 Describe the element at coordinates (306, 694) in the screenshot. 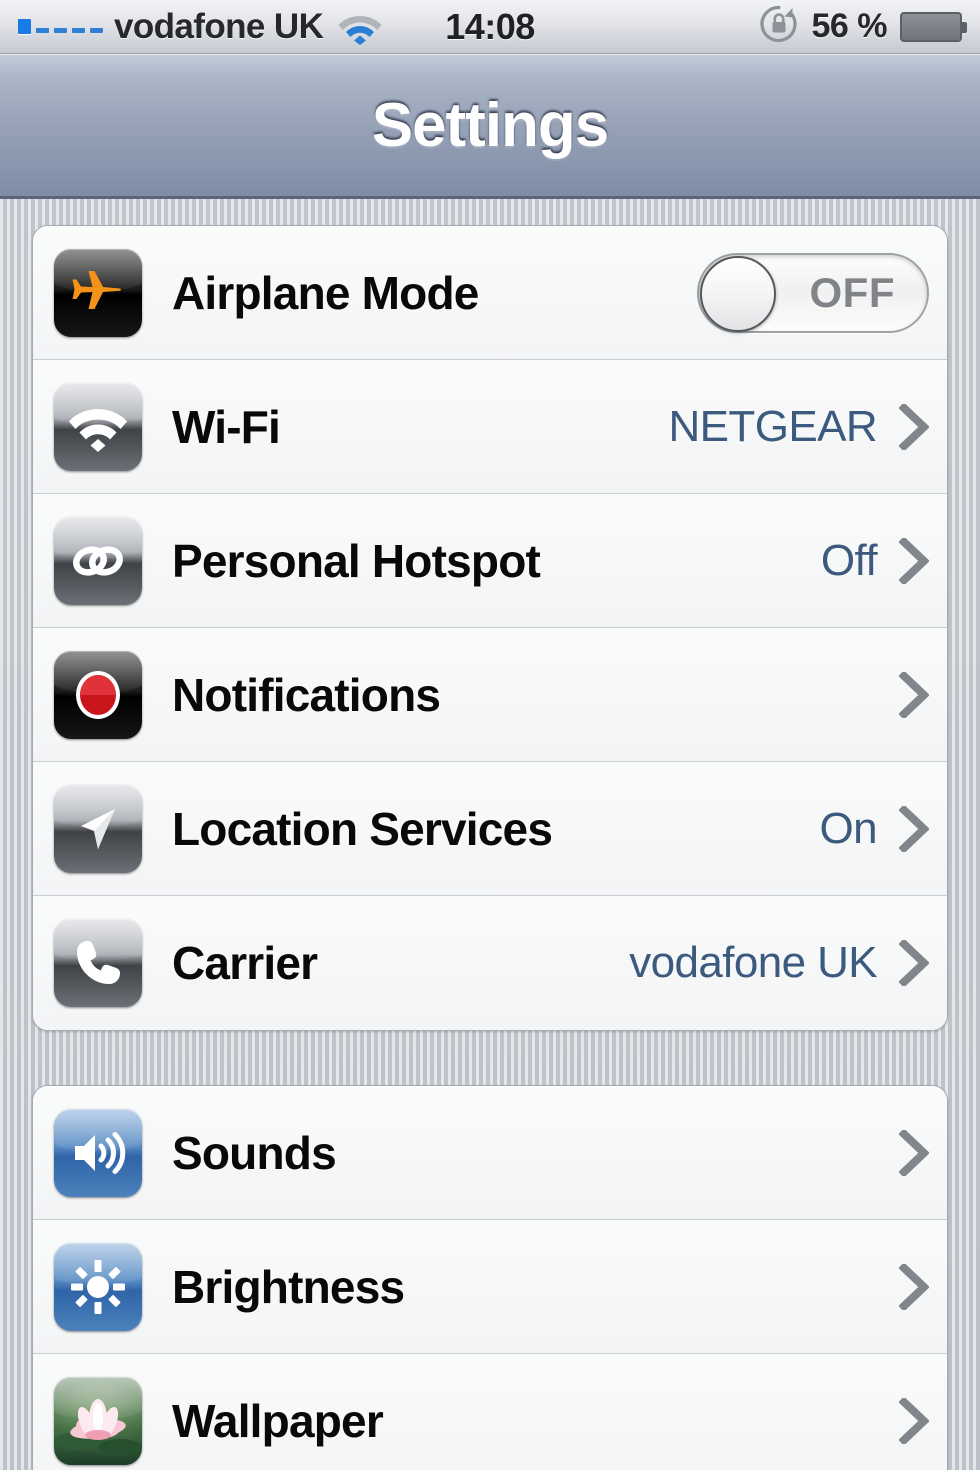

I see `settings-row-label: Notifications` at that location.